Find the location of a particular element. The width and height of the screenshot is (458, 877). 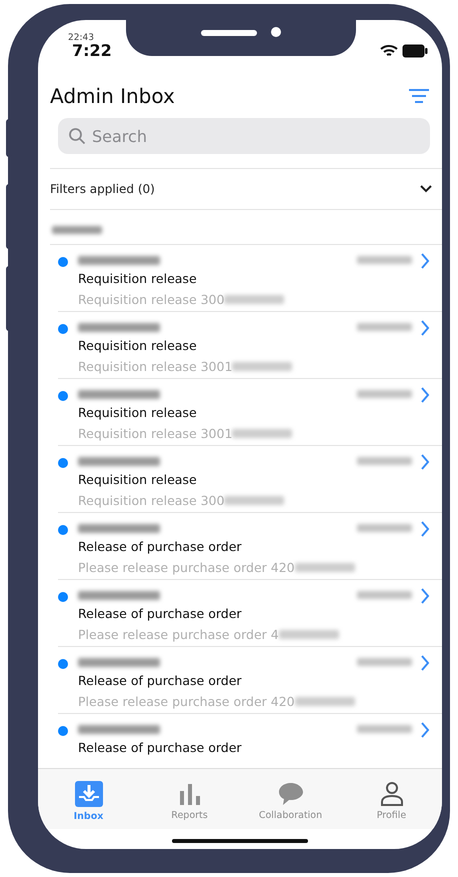

filter-menu-icon is located at coordinates (419, 96).